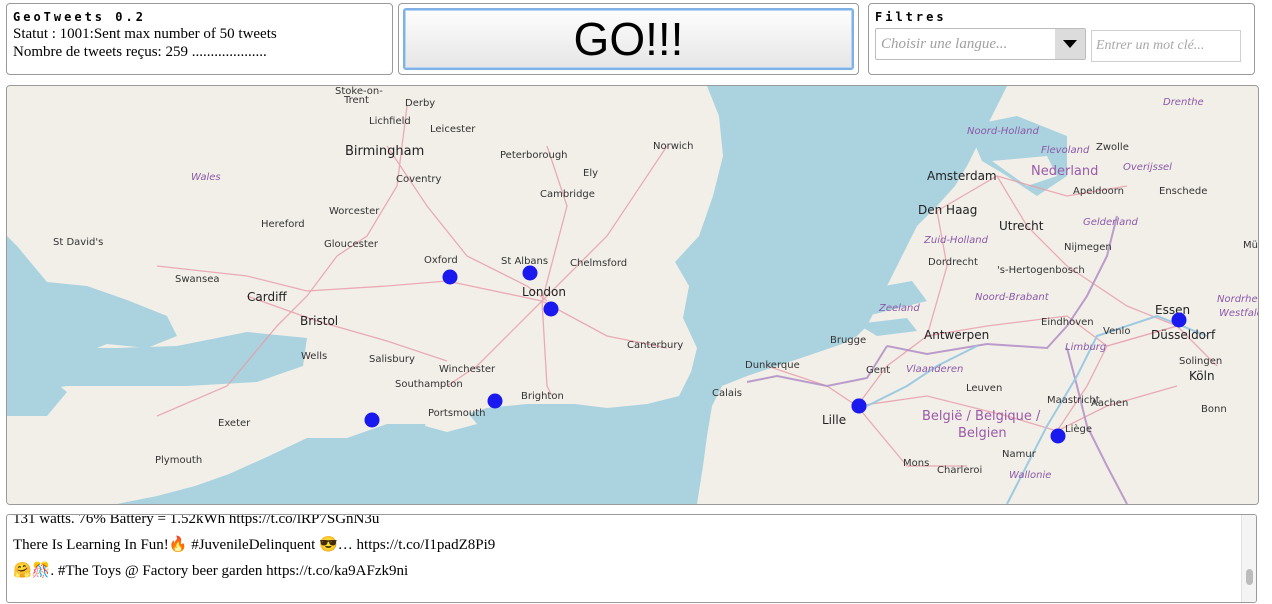 The width and height of the screenshot is (1272, 604). Describe the element at coordinates (1109, 403) in the screenshot. I see `svg-text: Aachen` at that location.